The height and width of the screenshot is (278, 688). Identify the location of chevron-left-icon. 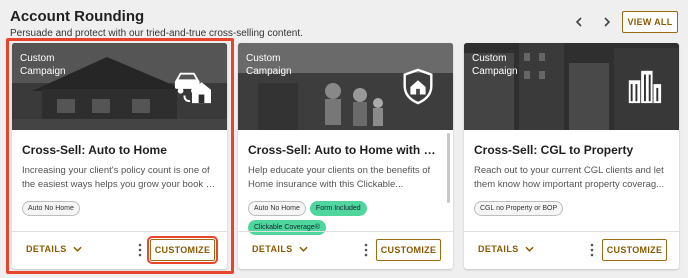
(578, 22).